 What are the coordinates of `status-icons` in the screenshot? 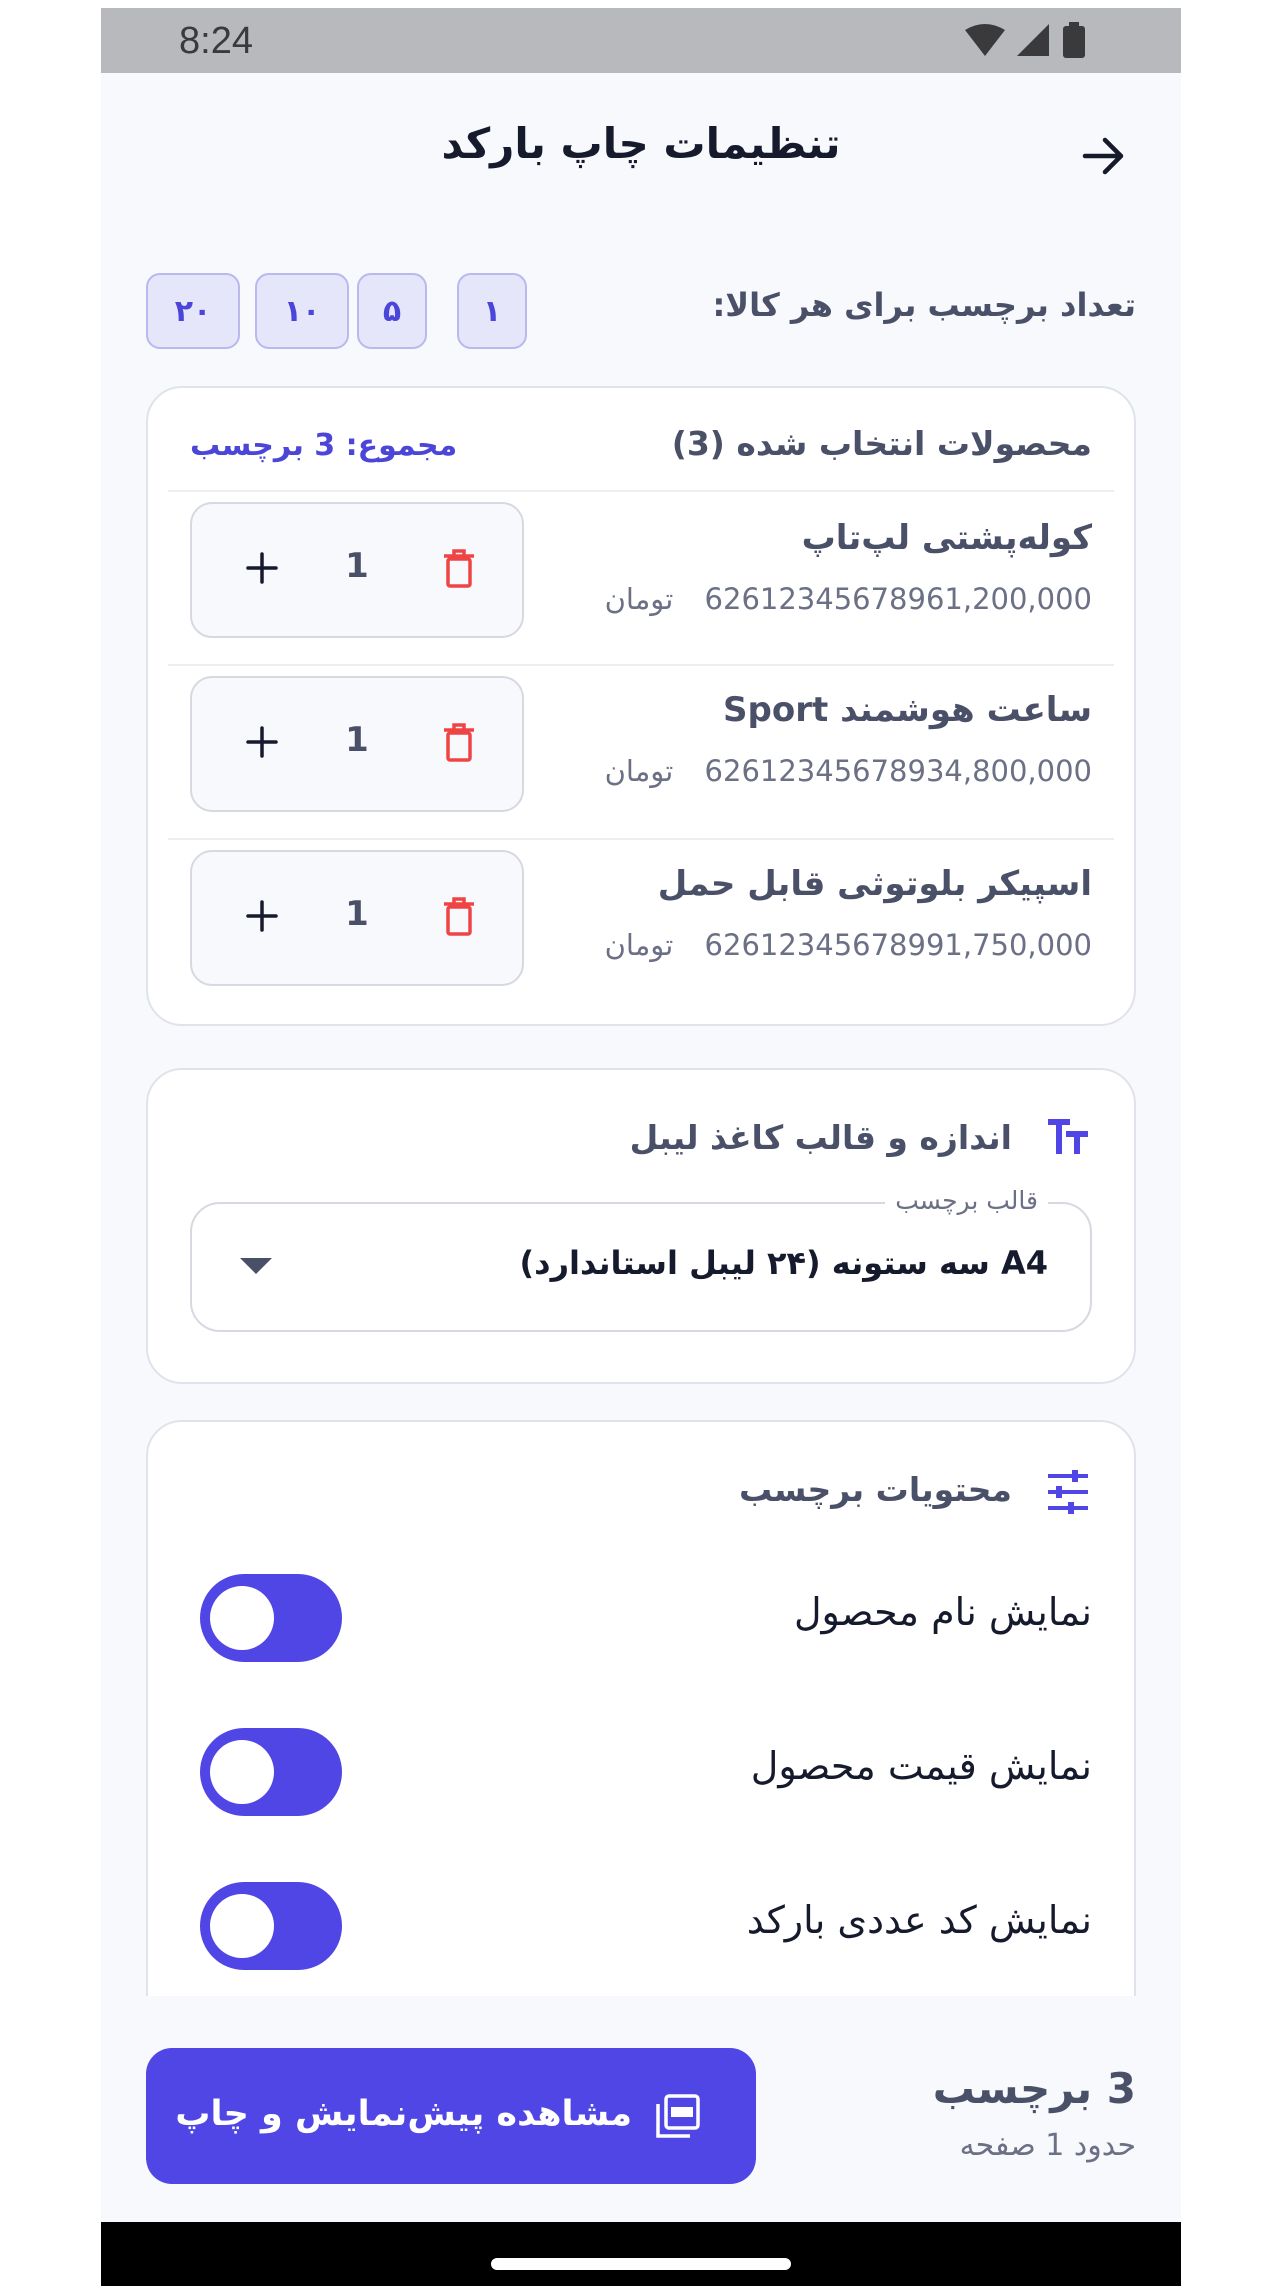 It's located at (1025, 40).